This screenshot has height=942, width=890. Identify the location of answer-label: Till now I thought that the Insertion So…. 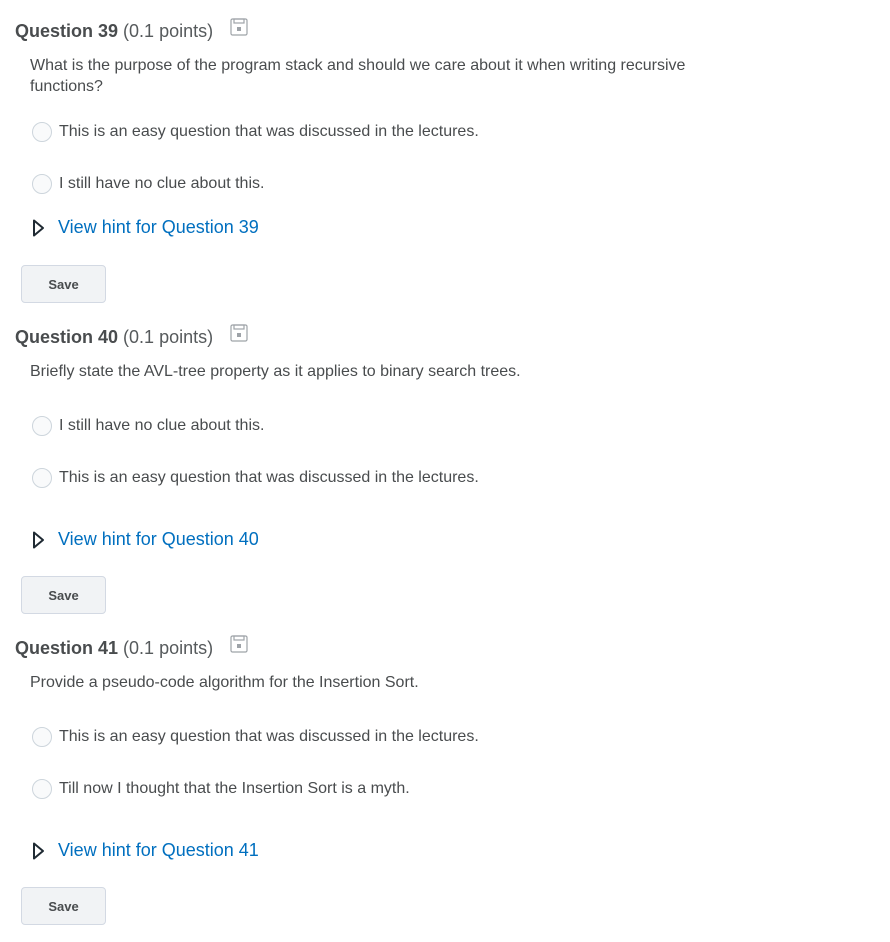
(234, 788).